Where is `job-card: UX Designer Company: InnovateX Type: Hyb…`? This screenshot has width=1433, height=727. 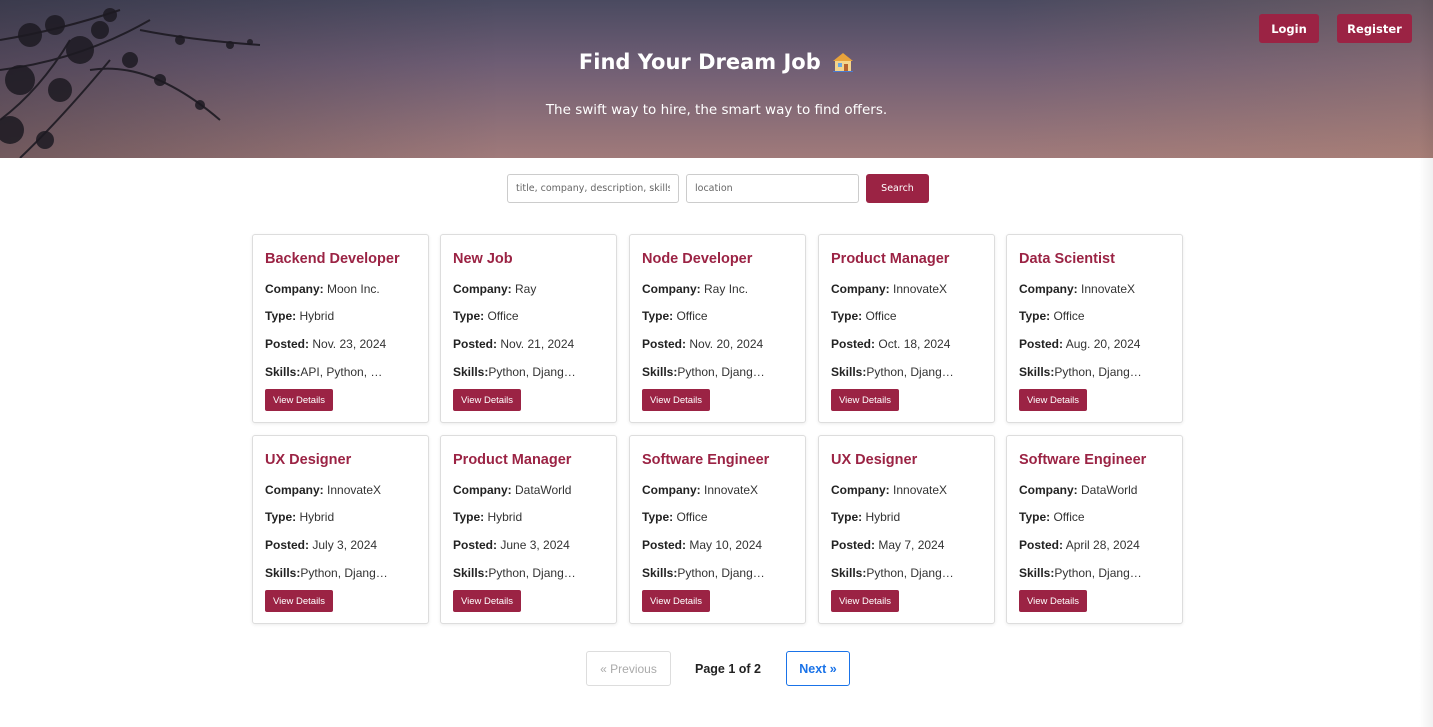
job-card: UX Designer Company: InnovateX Type: Hyb… is located at coordinates (340, 529).